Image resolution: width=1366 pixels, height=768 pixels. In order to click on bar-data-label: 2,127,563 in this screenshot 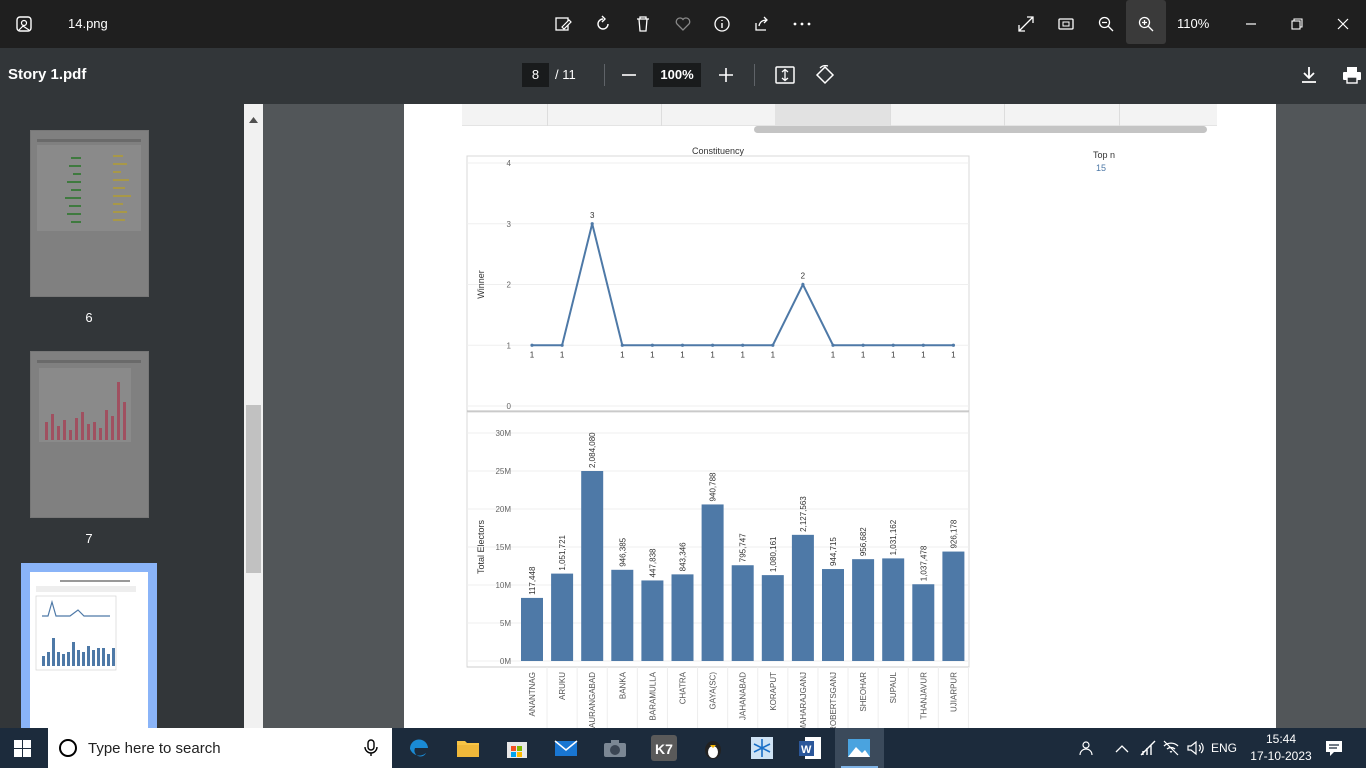, I will do `click(803, 514)`.